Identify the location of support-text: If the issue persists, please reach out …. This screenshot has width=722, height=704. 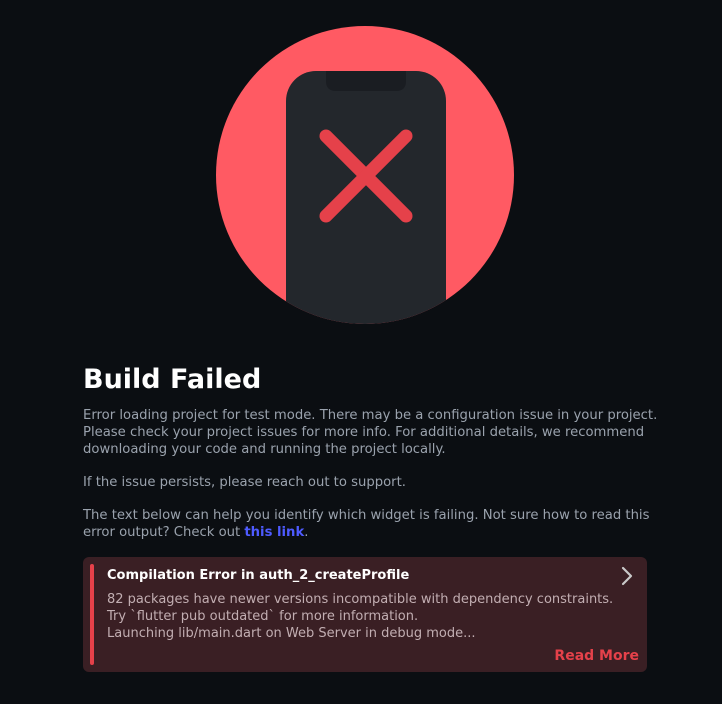
(244, 482).